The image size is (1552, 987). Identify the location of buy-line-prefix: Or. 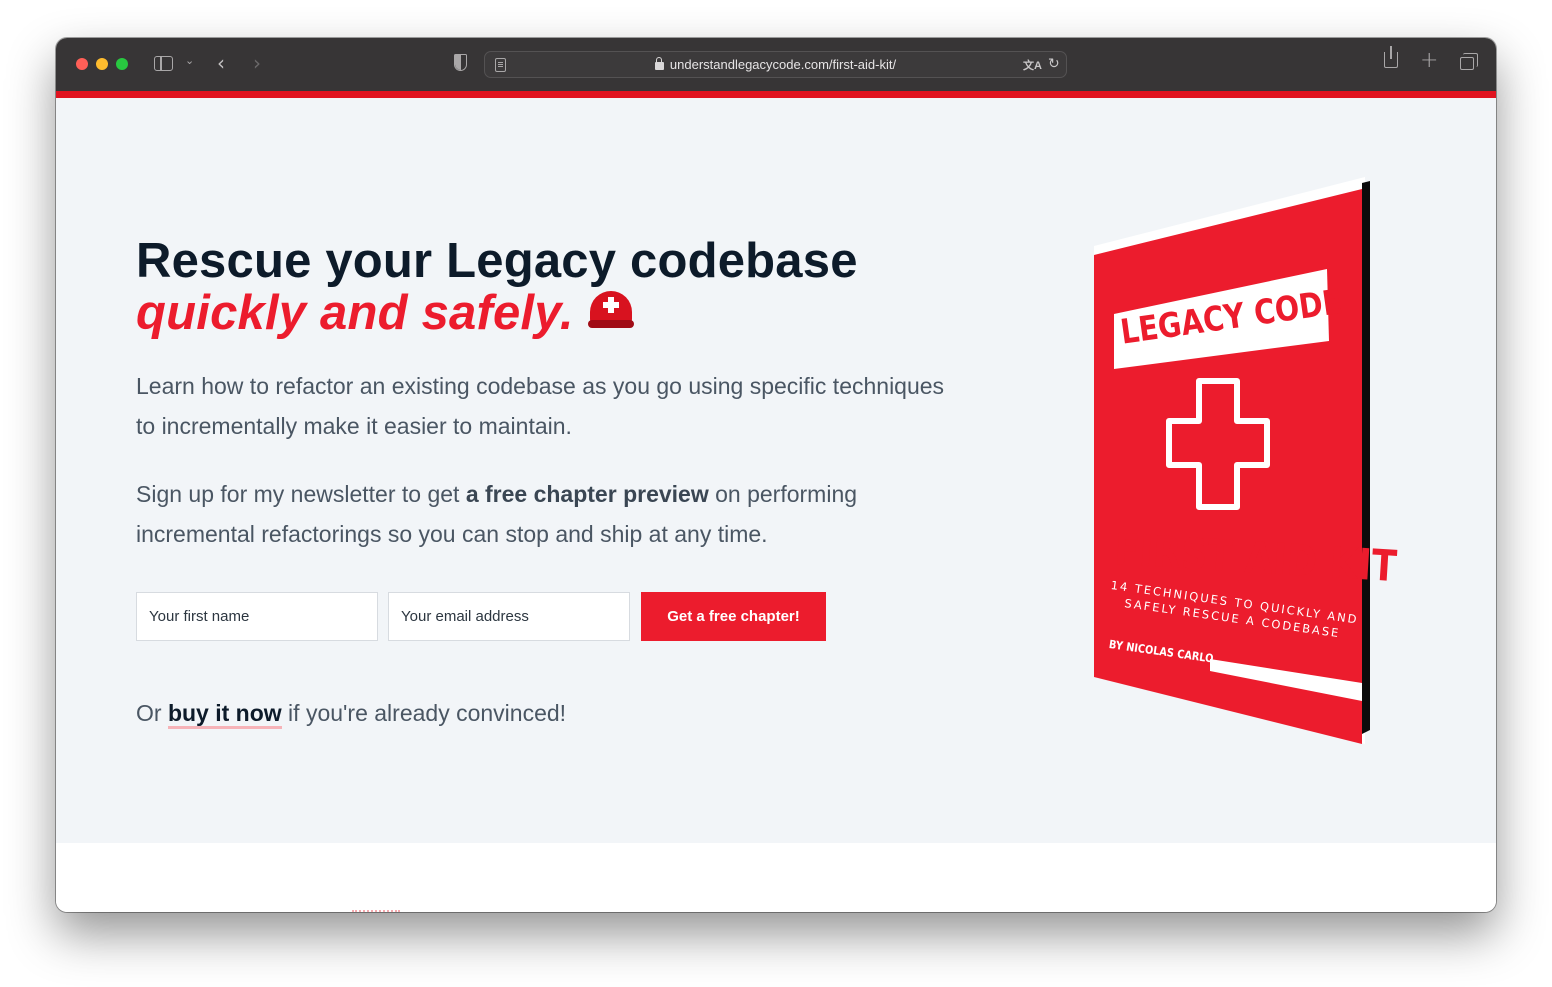
(152, 713).